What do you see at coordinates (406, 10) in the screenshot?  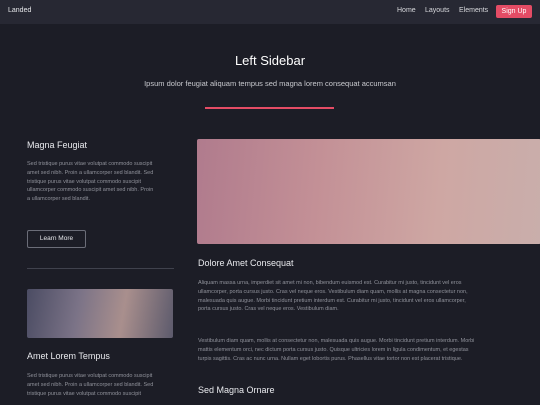 I see `nav-link-home: Home` at bounding box center [406, 10].